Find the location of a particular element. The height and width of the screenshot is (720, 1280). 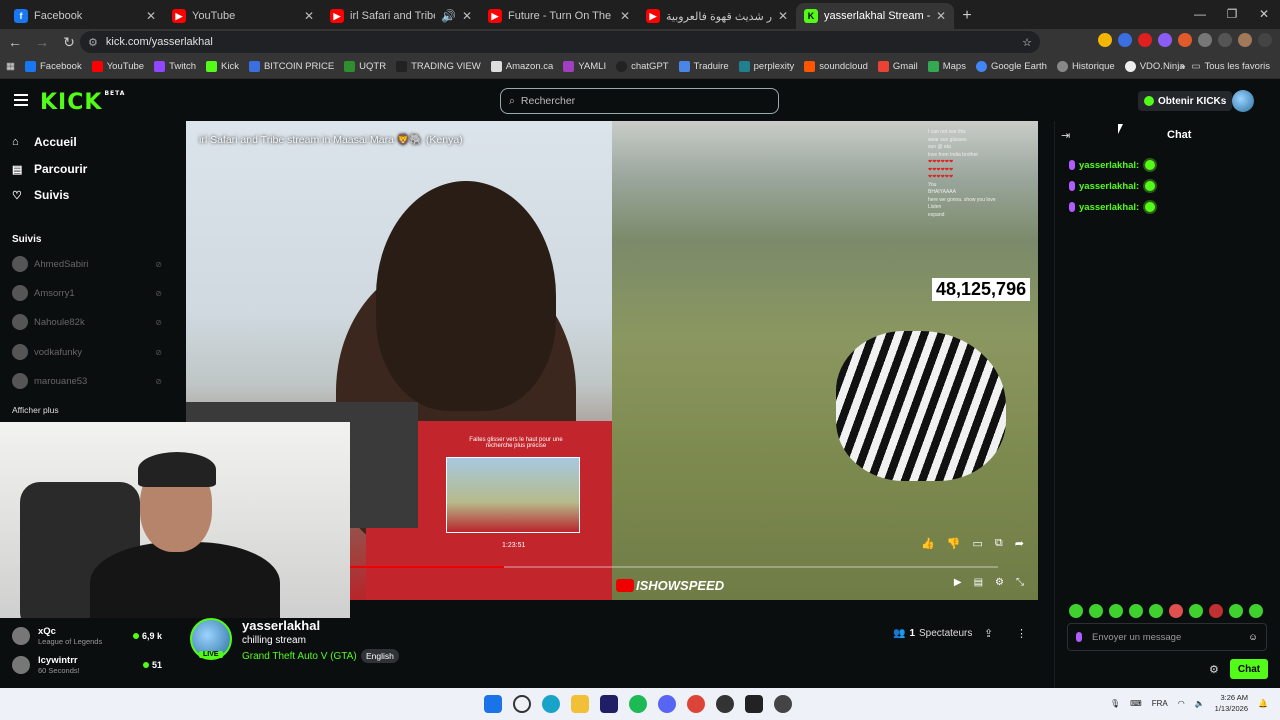

app-icon is located at coordinates (783, 704).